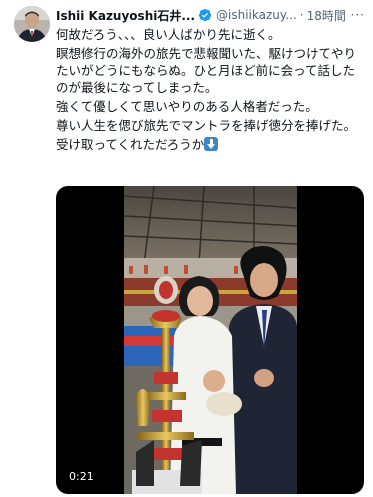 The height and width of the screenshot is (497, 373). I want to click on avatar, so click(32, 24).